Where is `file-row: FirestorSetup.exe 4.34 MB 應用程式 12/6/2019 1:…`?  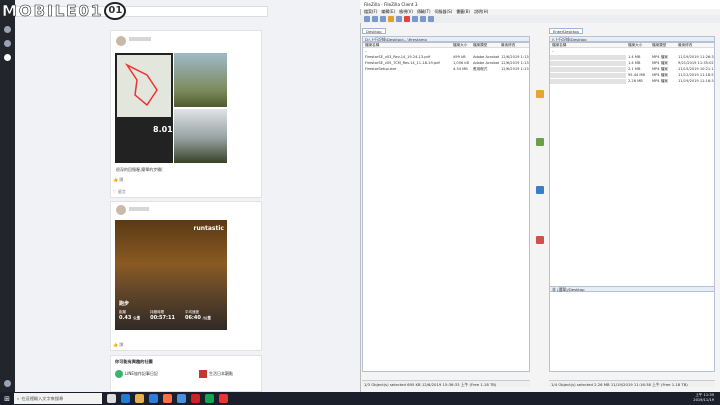 file-row: FirestorSetup.exe 4.34 MB 應用程式 12/6/2019 1:… is located at coordinates (446, 69).